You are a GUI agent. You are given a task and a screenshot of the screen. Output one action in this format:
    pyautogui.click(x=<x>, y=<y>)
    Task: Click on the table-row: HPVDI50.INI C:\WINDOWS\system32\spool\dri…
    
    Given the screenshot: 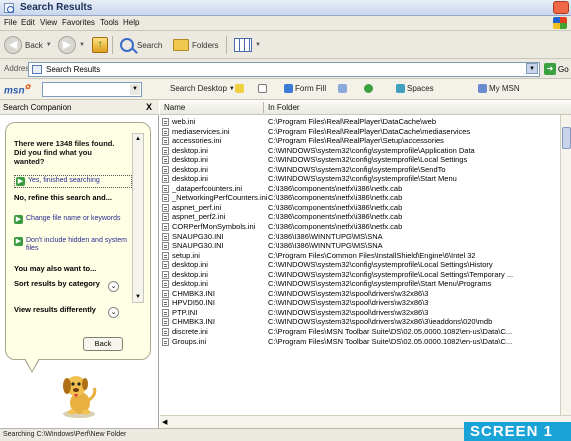 What is the action you would take?
    pyautogui.click(x=360, y=303)
    